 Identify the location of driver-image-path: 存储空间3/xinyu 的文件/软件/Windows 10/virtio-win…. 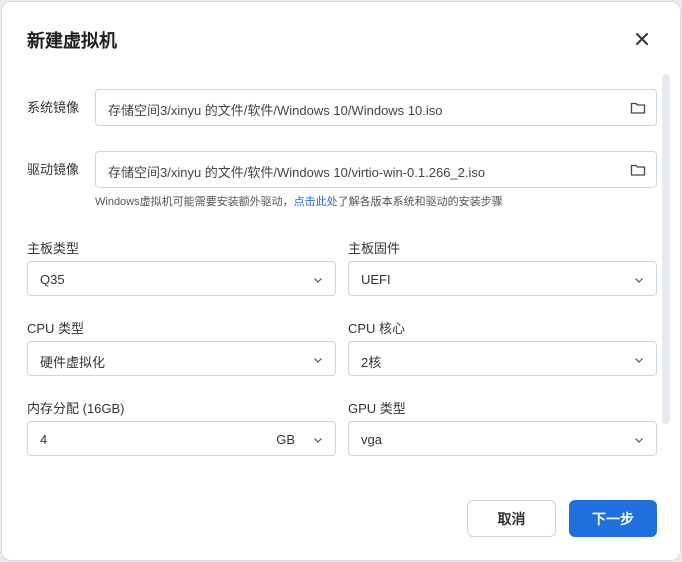
(297, 172).